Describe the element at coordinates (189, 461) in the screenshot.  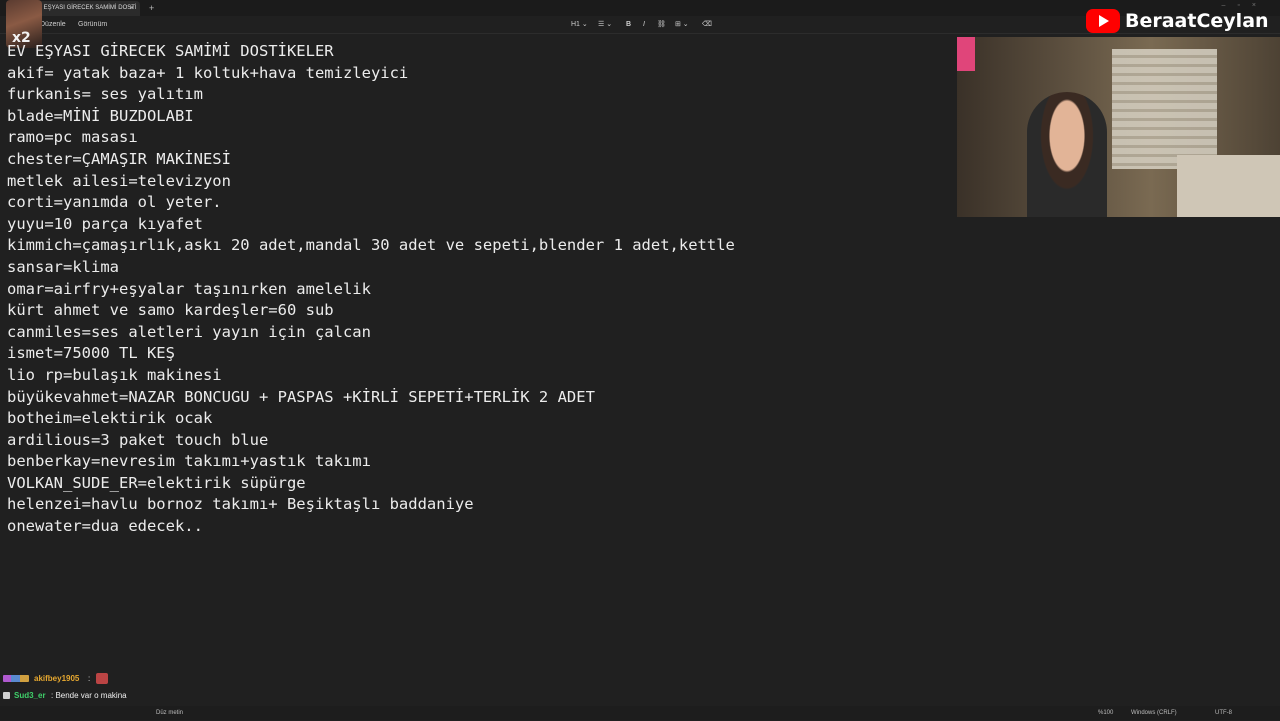
I see `document-line: benberkay=nevresim takımı+yastık takımı` at that location.